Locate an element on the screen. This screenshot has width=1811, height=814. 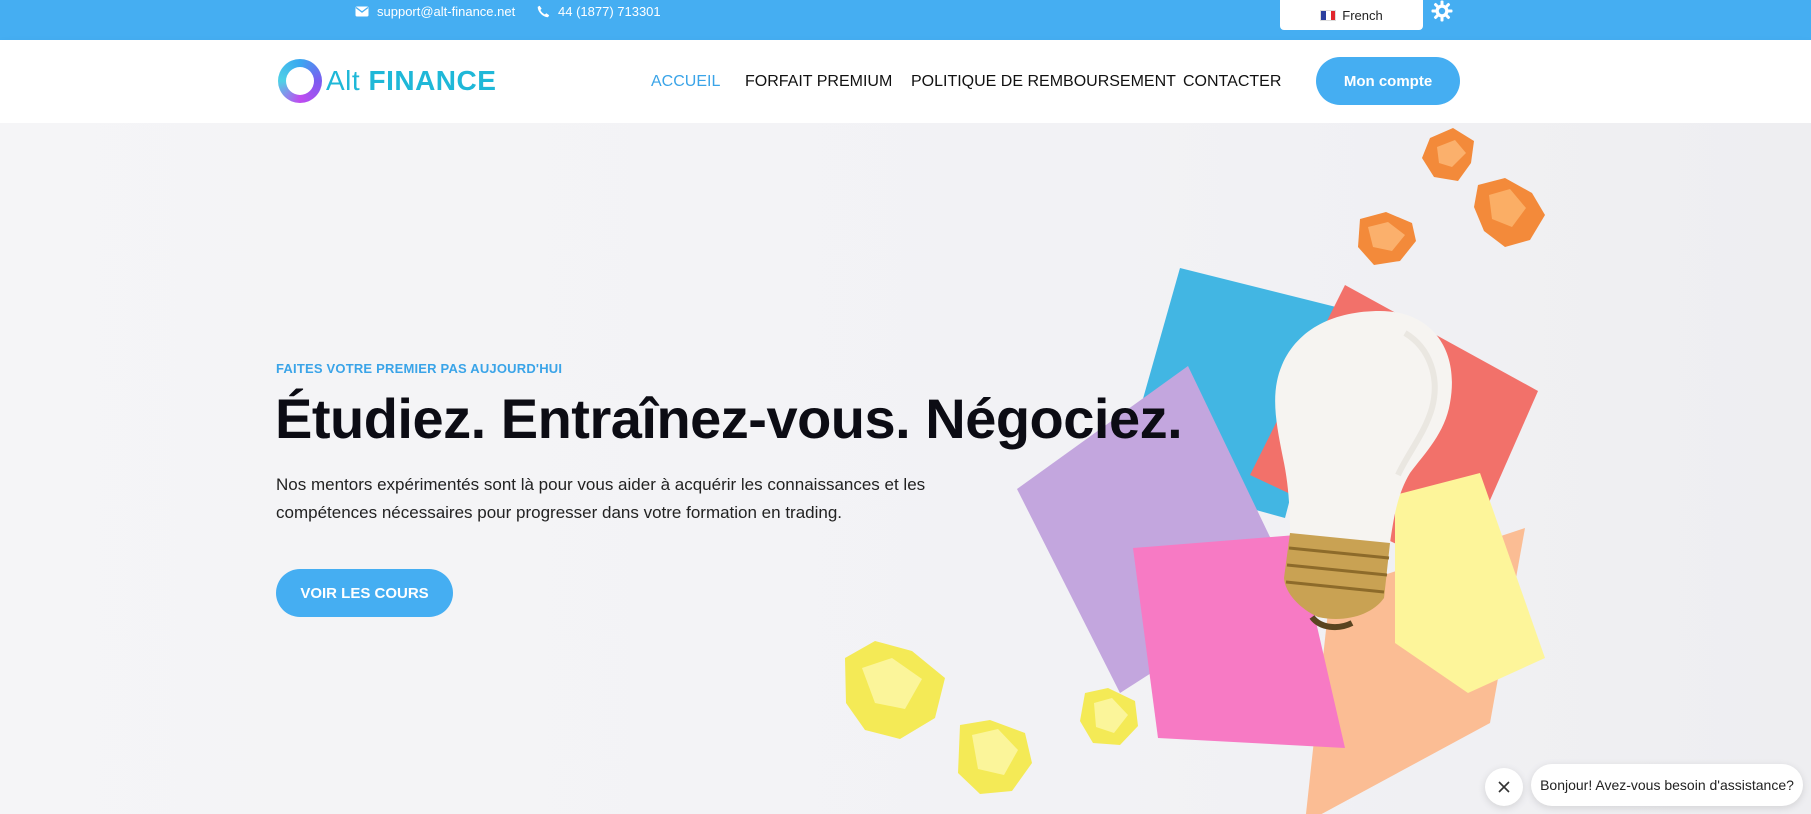
support-phone-text: 44 (1877) 713301 is located at coordinates (609, 11).